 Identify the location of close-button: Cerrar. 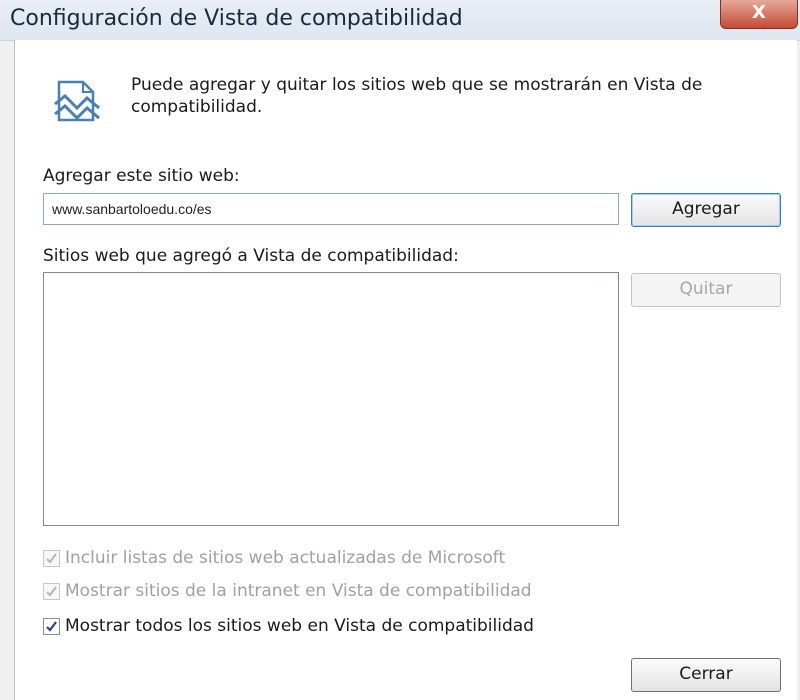
(706, 675).